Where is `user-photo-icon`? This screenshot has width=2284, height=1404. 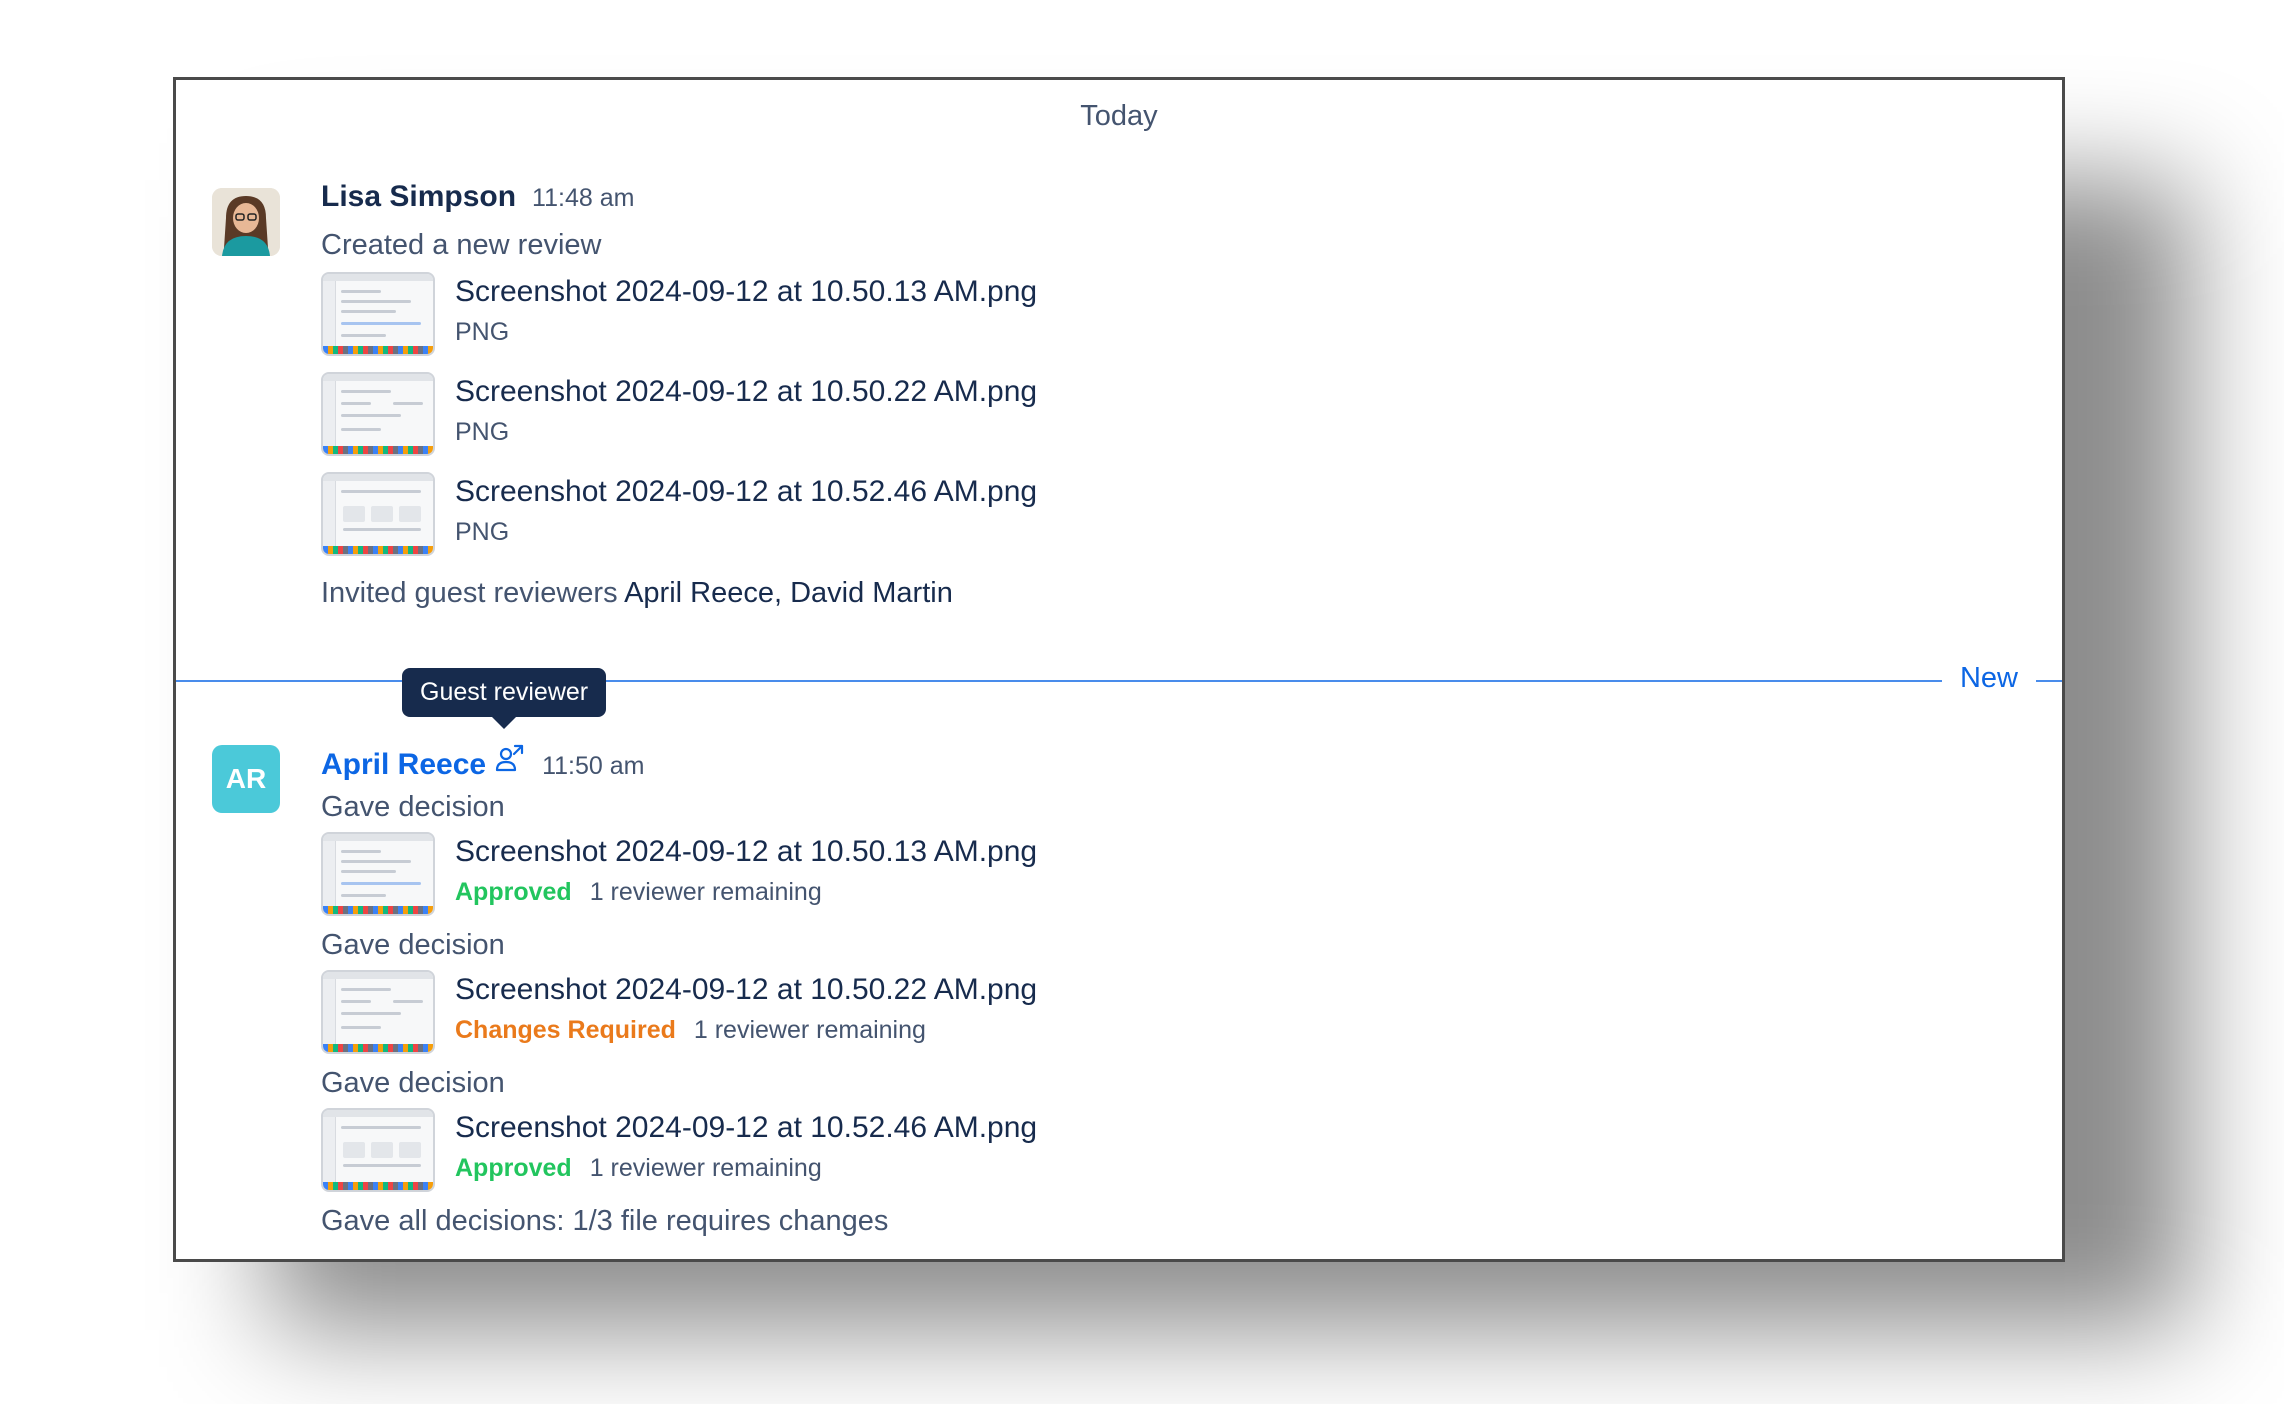
user-photo-icon is located at coordinates (246, 222).